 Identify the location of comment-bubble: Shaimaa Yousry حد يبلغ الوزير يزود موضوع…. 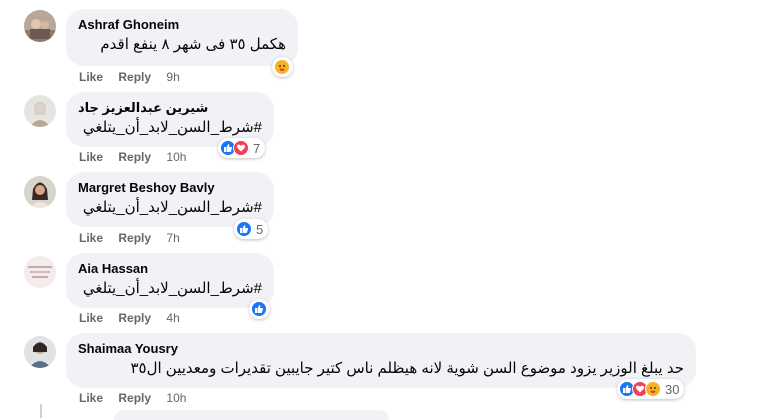
(381, 360).